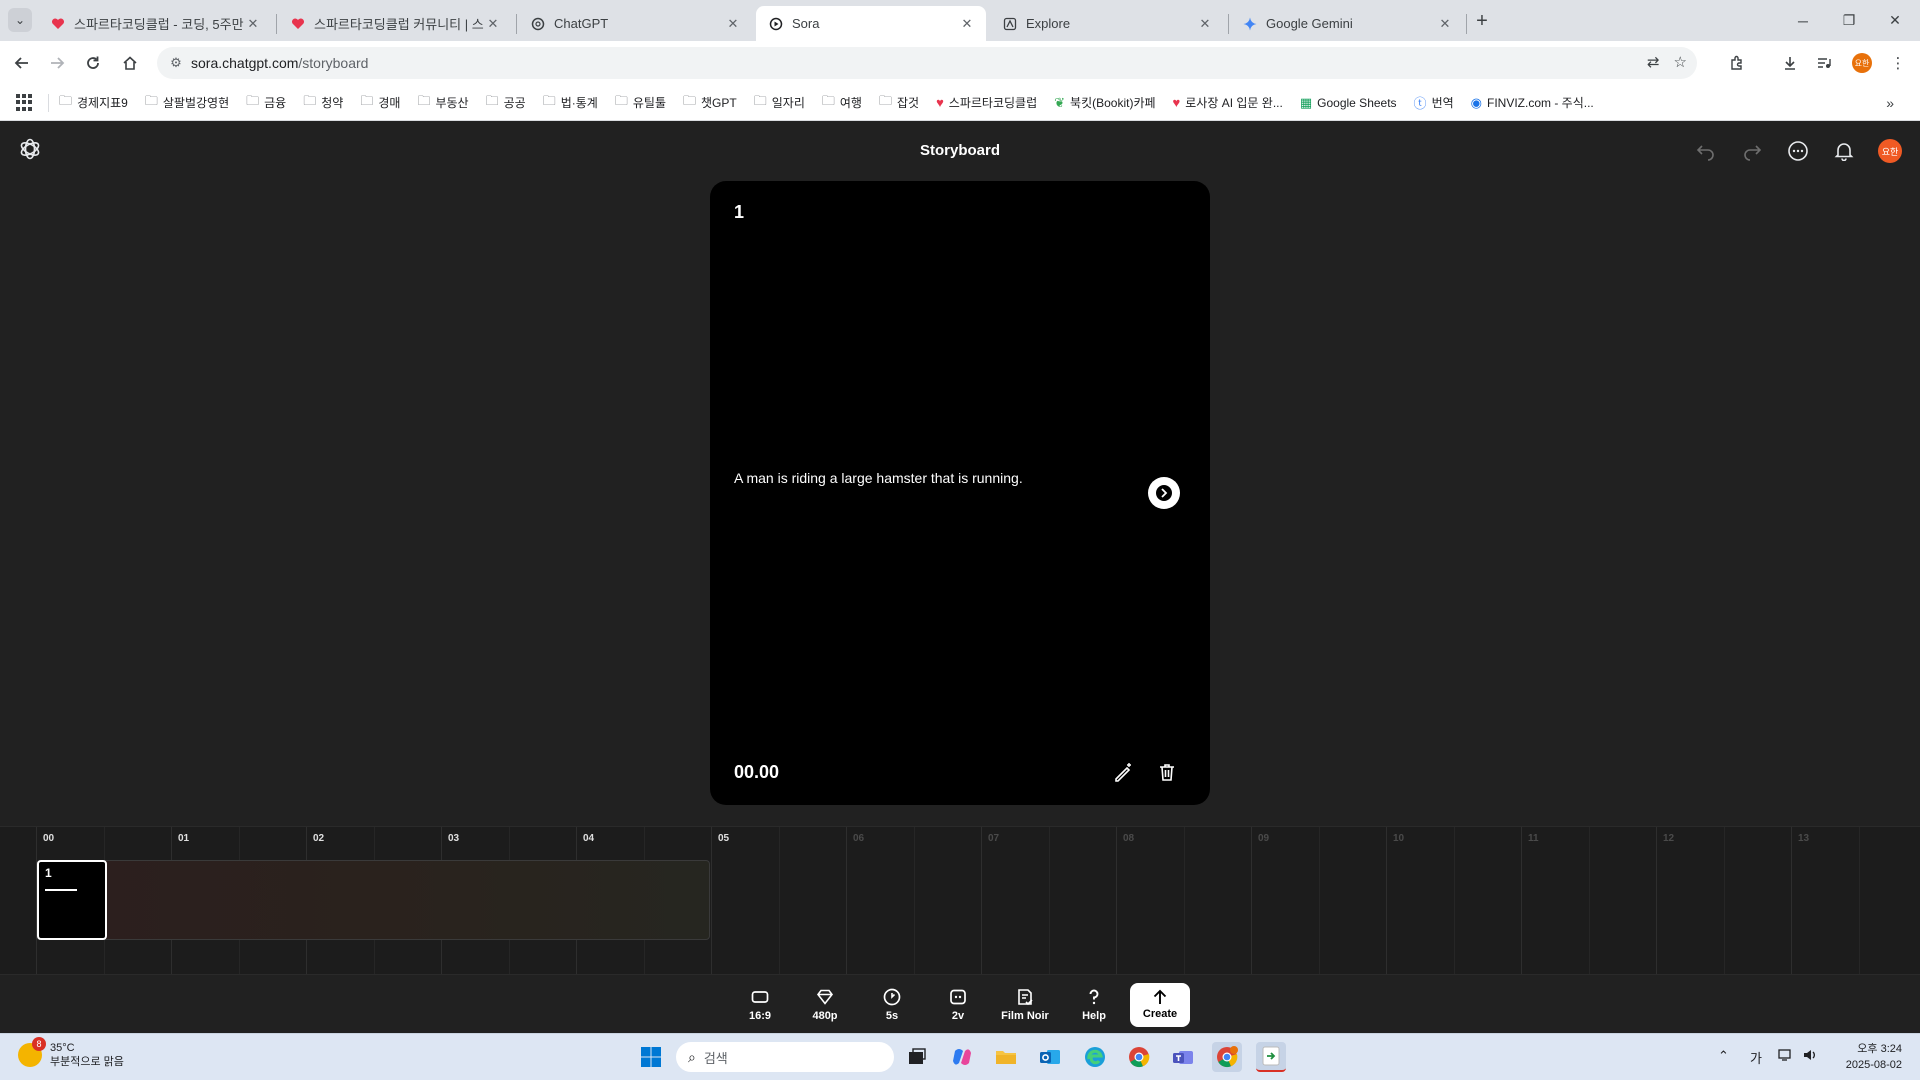 This screenshot has height=1080, width=1920. Describe the element at coordinates (1271, 1057) in the screenshot. I see `app-launcher-icon` at that location.